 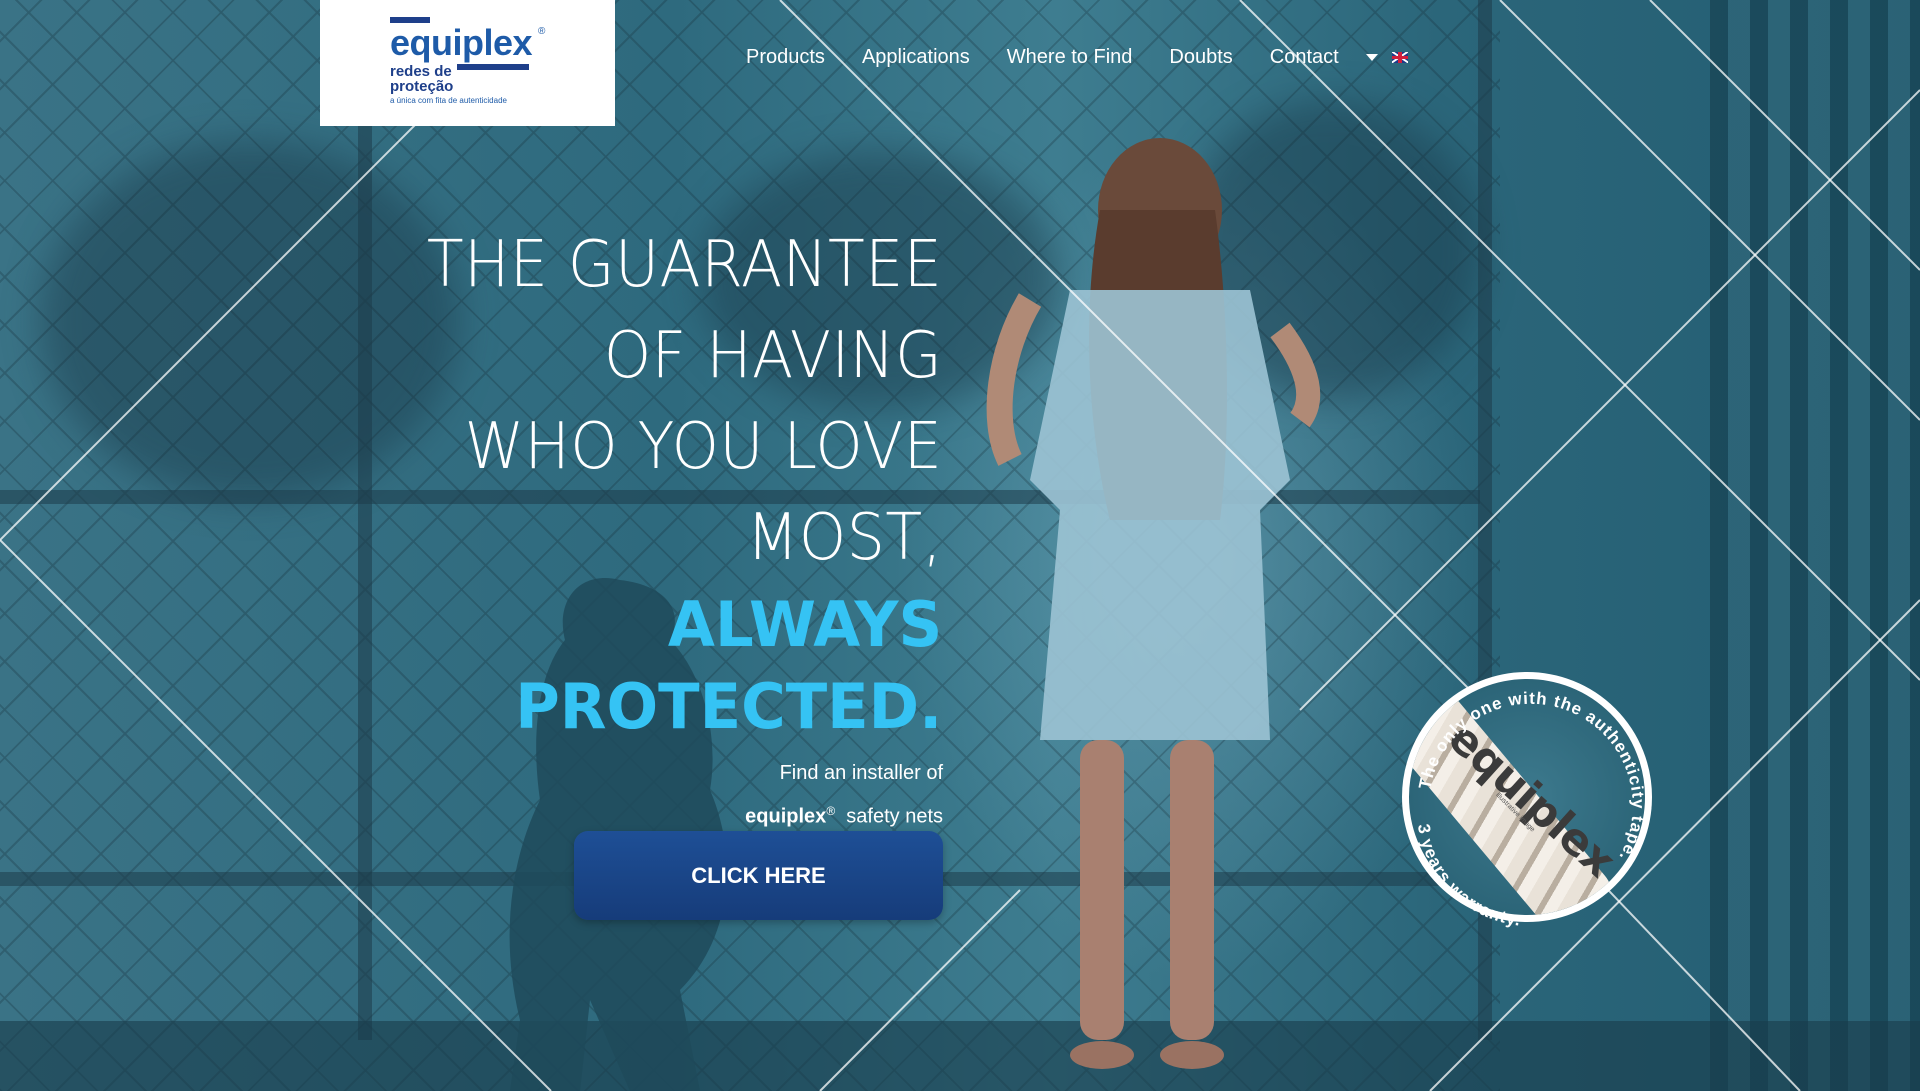 What do you see at coordinates (804, 624) in the screenshot?
I see `headline-highlight: ALWAYS` at bounding box center [804, 624].